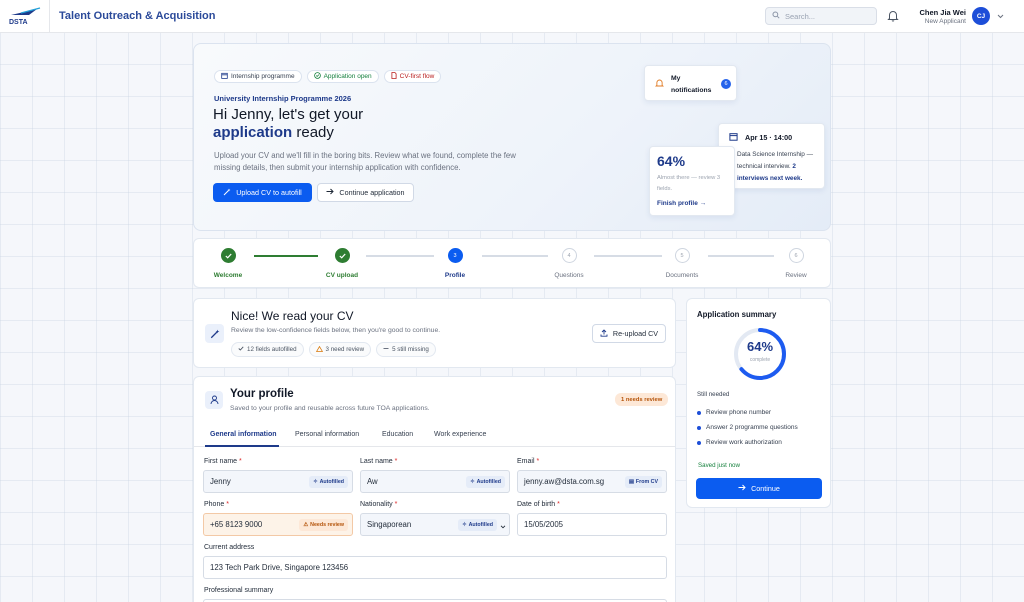 This screenshot has height=602, width=1024. Describe the element at coordinates (643, 482) in the screenshot. I see `from-cv-tag: ▤ From CV` at that location.